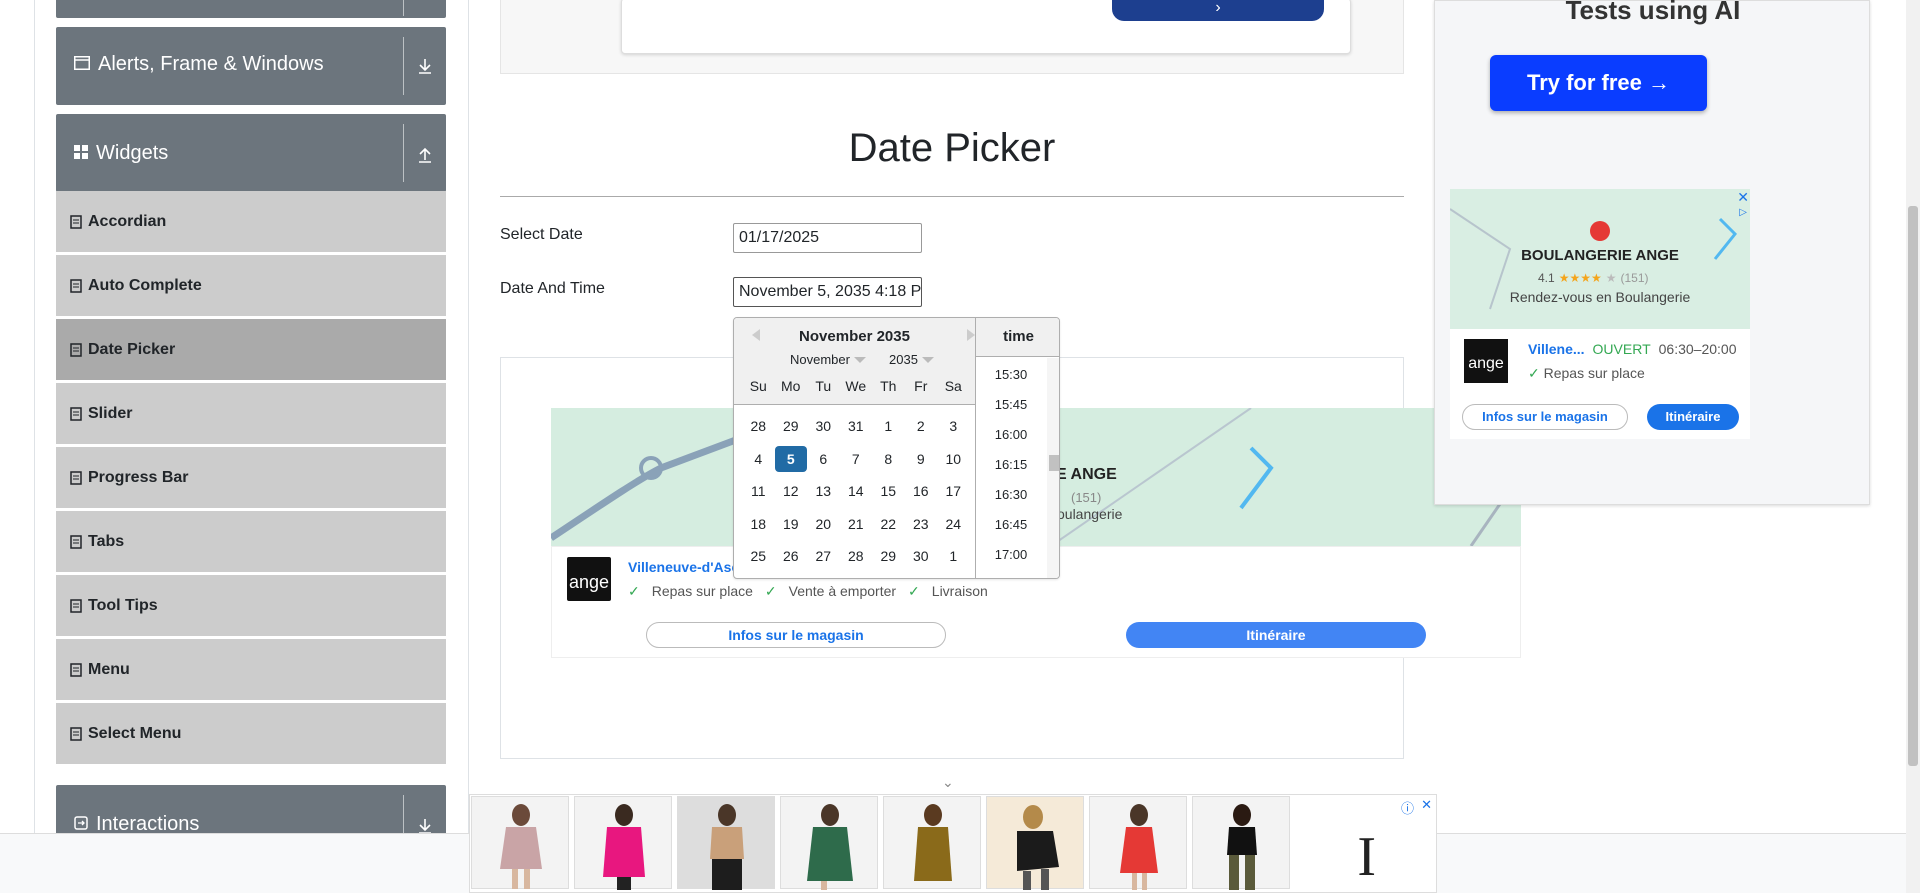  What do you see at coordinates (948, 782) in the screenshot?
I see `chevron-down-icon: ⌄` at bounding box center [948, 782].